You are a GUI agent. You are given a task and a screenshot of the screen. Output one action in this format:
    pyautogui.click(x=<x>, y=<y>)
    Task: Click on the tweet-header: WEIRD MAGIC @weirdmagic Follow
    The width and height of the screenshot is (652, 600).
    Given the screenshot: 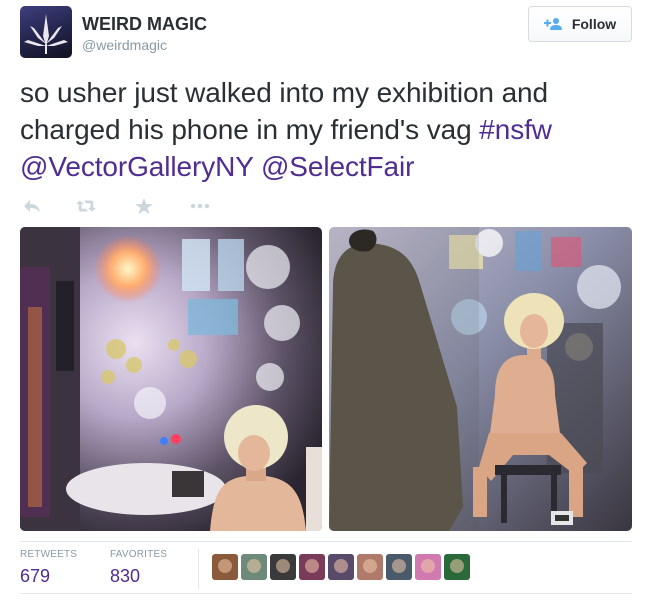 What is the action you would take?
    pyautogui.click(x=326, y=34)
    